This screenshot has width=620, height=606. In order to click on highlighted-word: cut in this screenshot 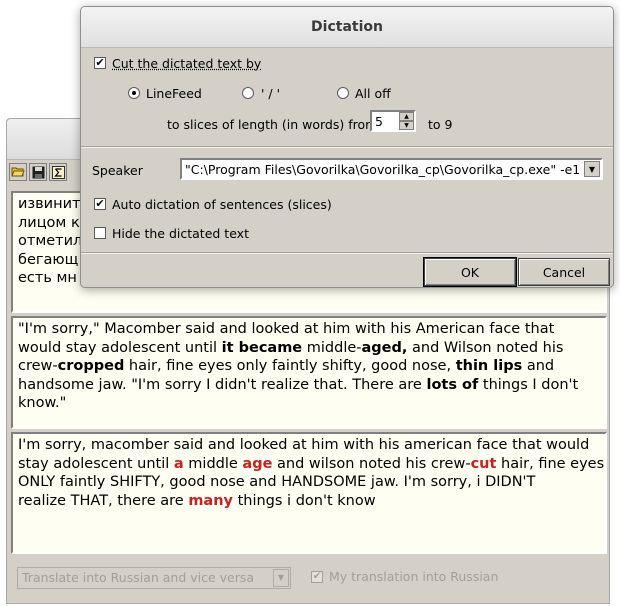, I will do `click(483, 463)`.